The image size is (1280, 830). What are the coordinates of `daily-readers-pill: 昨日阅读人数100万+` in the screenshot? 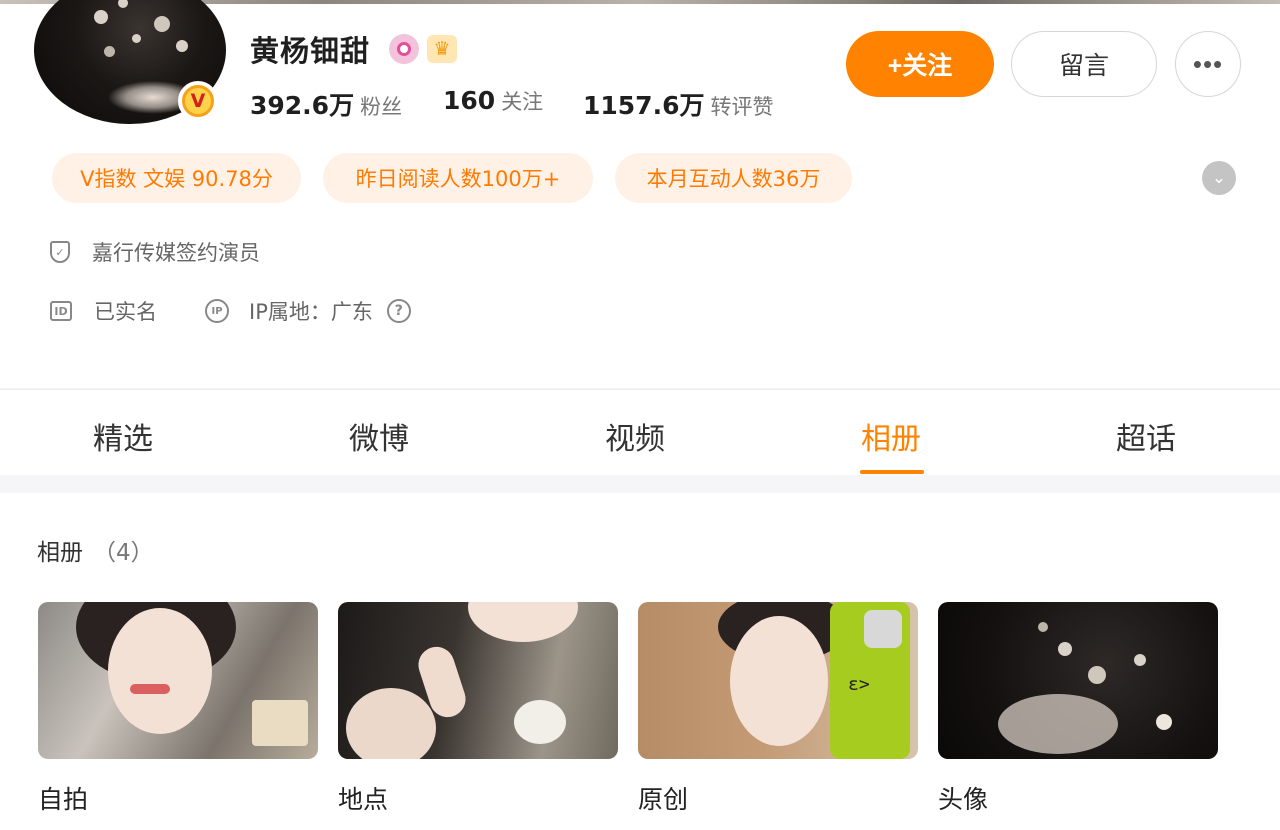 It's located at (458, 178).